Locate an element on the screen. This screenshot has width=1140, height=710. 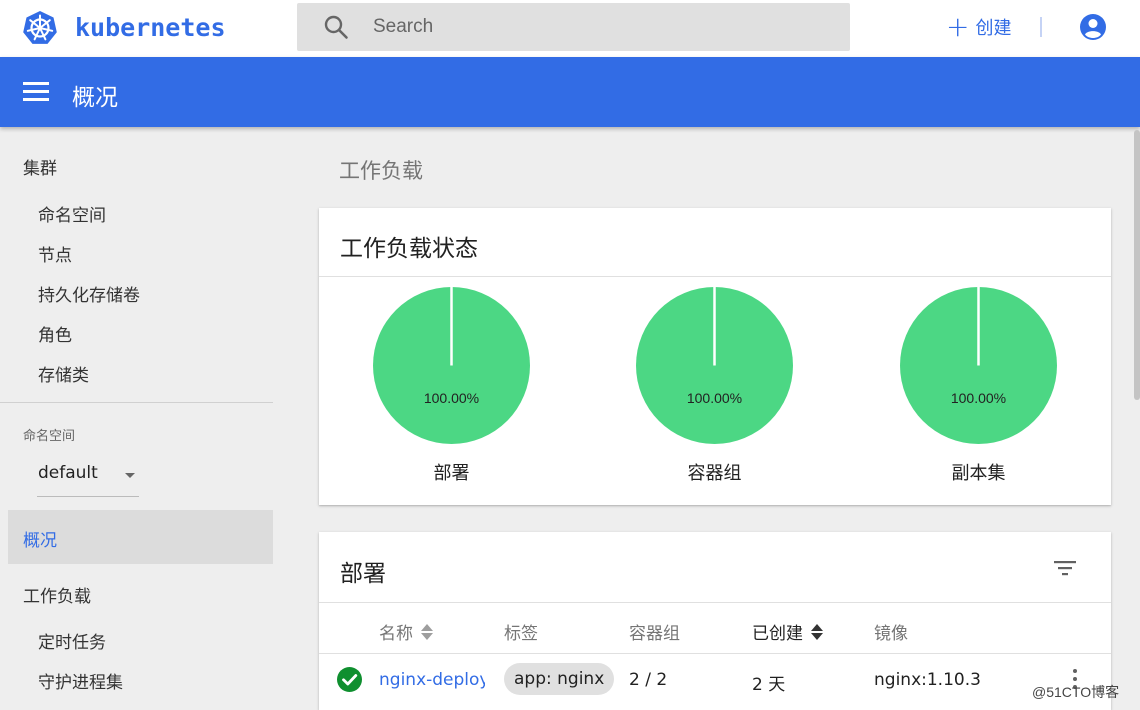
sidebar-item-roles: 角色 is located at coordinates (55, 333).